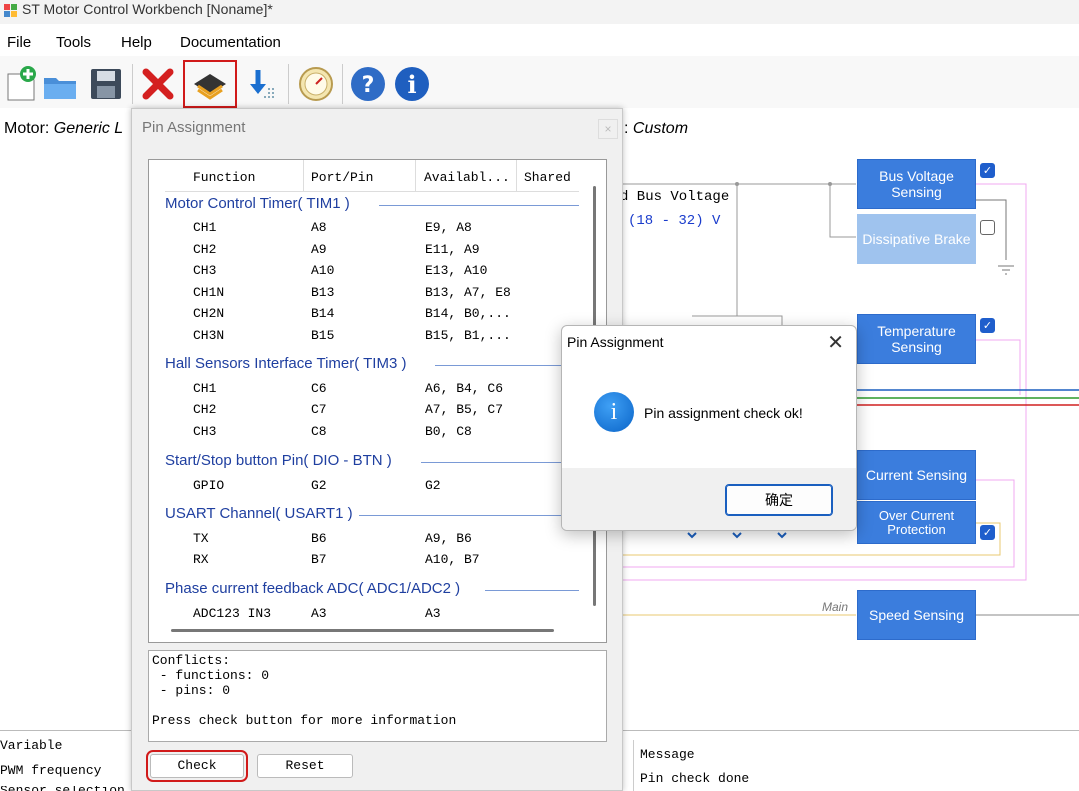  What do you see at coordinates (224, 177) in the screenshot?
I see `header-function: Function` at bounding box center [224, 177].